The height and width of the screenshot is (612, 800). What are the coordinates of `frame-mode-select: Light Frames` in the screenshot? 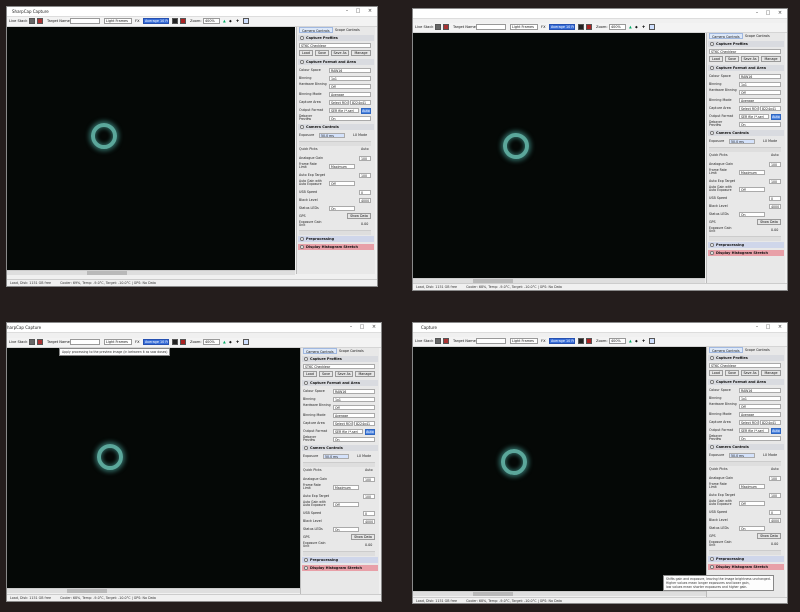 It's located at (524, 341).